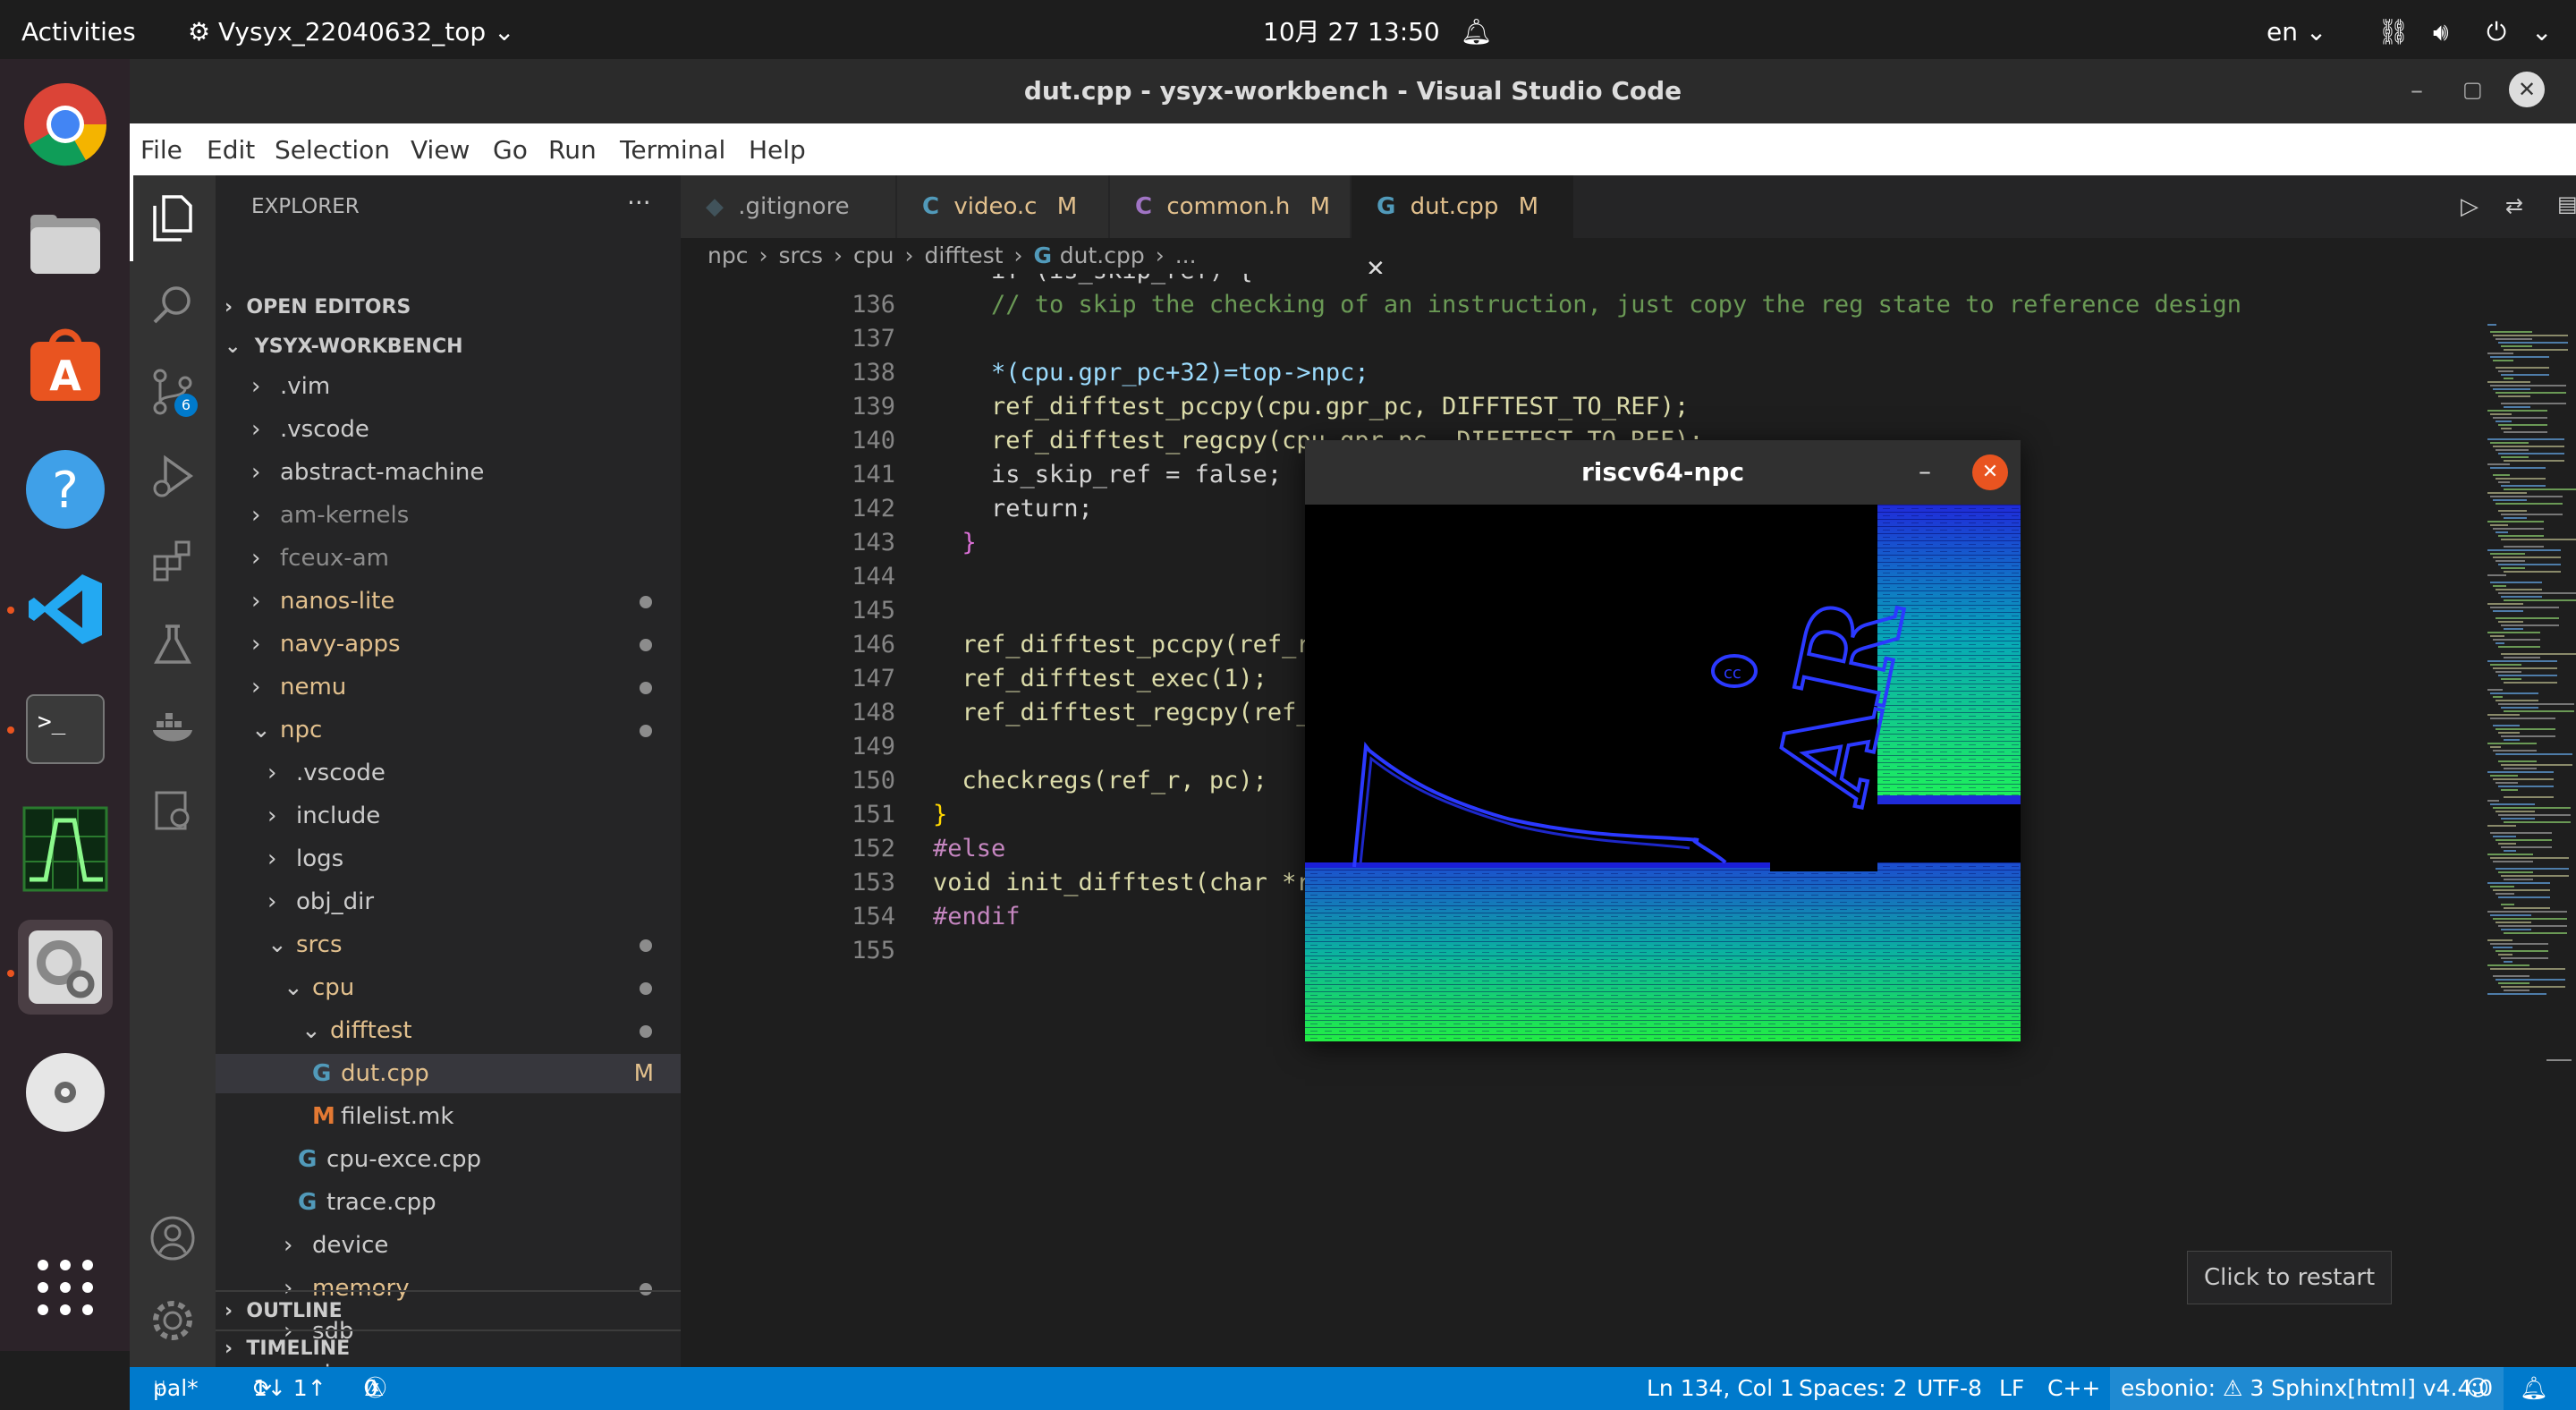 The width and height of the screenshot is (2576, 1410). I want to click on compare-changes-icon: ⇄, so click(2514, 205).